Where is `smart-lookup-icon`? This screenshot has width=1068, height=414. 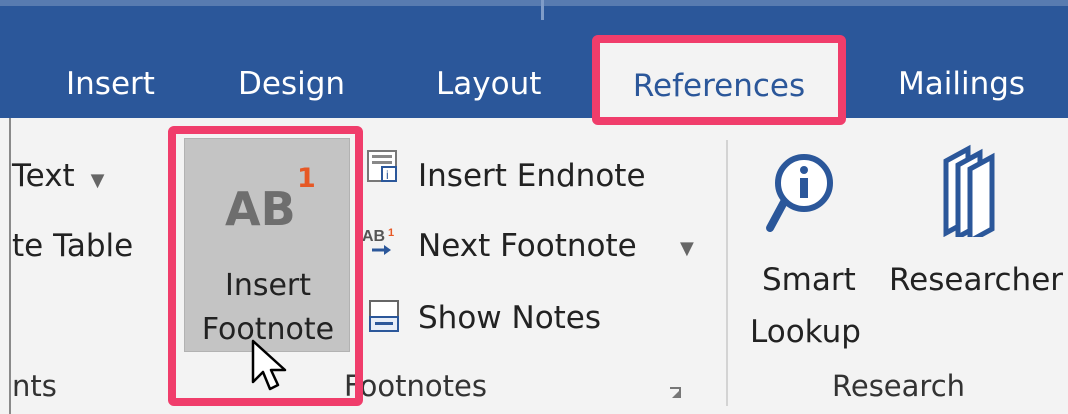 smart-lookup-icon is located at coordinates (799, 193).